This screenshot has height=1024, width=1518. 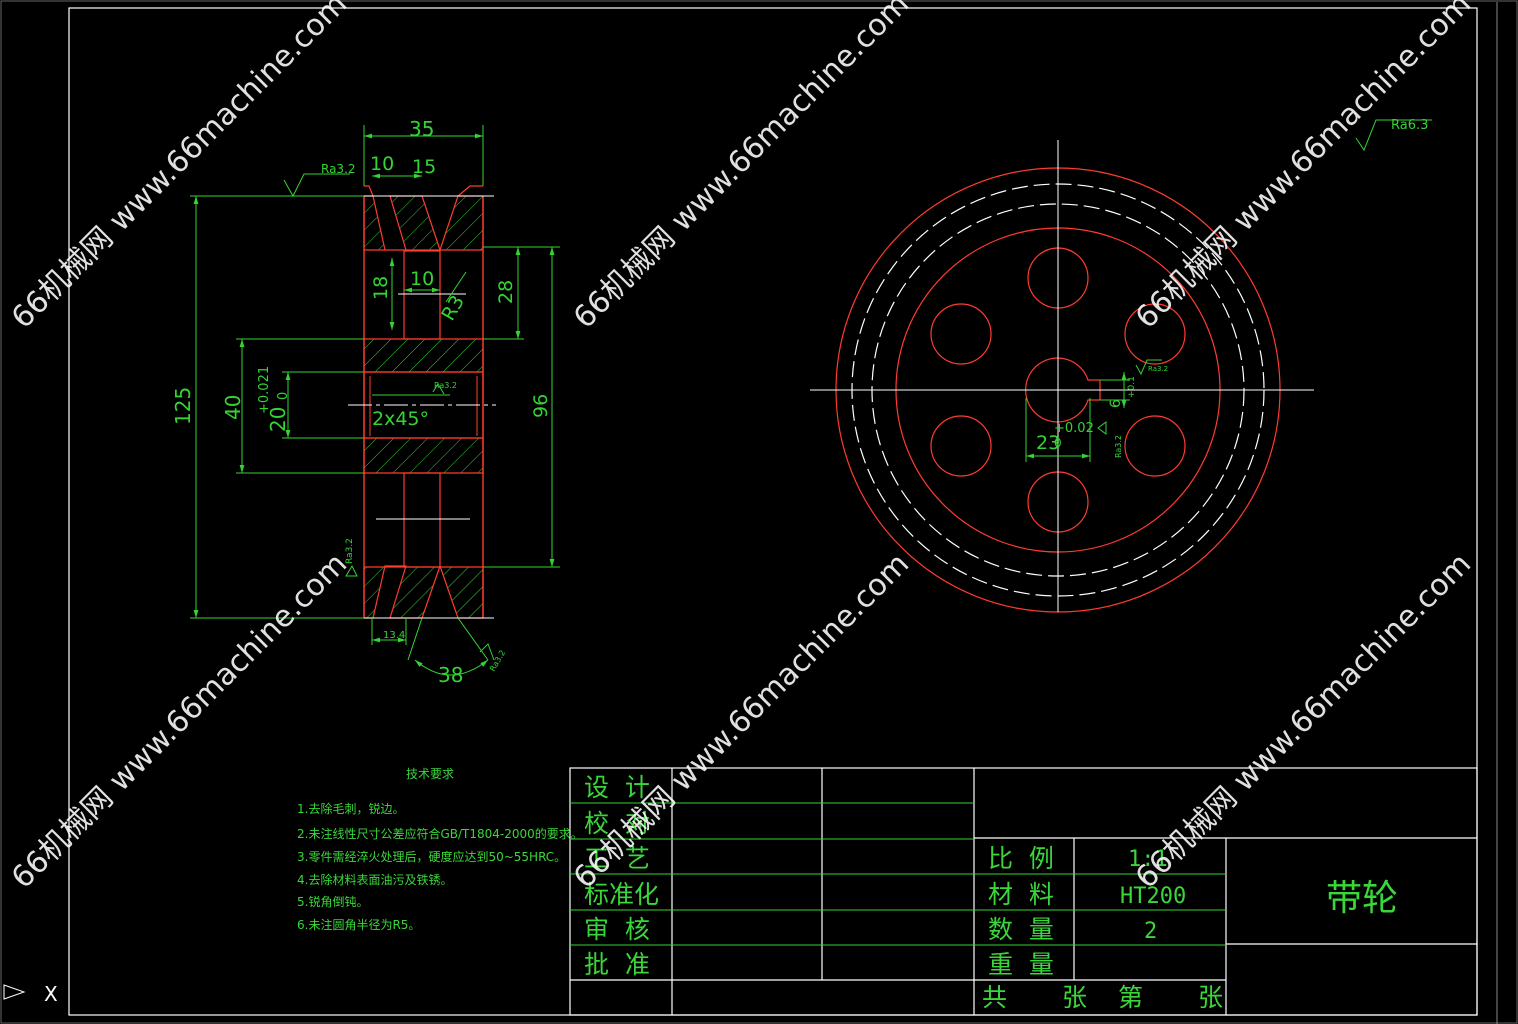 What do you see at coordinates (1074, 997) in the screenshot?
I see `label-sheets-unit: 张` at bounding box center [1074, 997].